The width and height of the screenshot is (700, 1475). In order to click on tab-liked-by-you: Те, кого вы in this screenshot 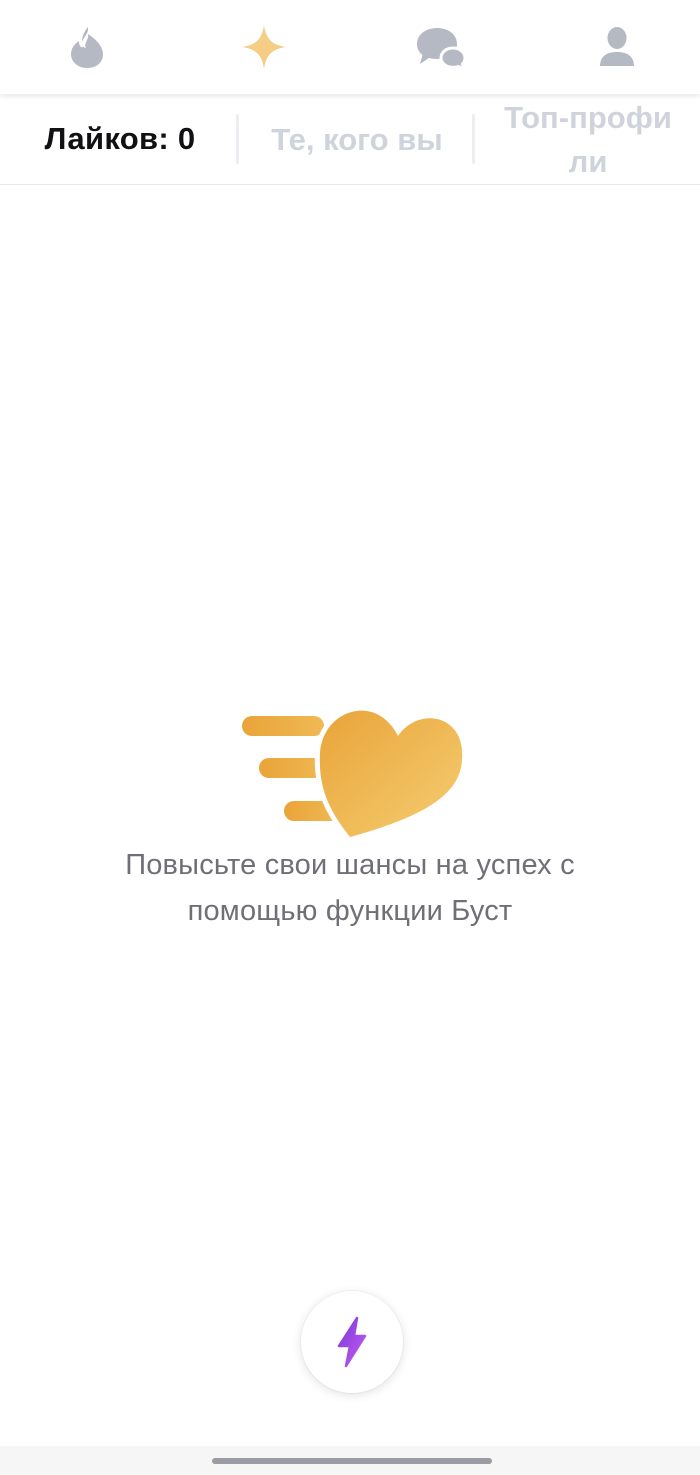, I will do `click(357, 139)`.